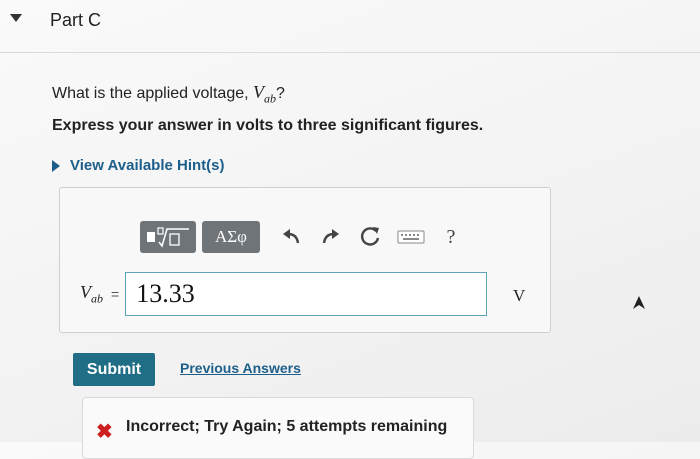  I want to click on greek-symbols-button: ΑΣφ, so click(231, 237).